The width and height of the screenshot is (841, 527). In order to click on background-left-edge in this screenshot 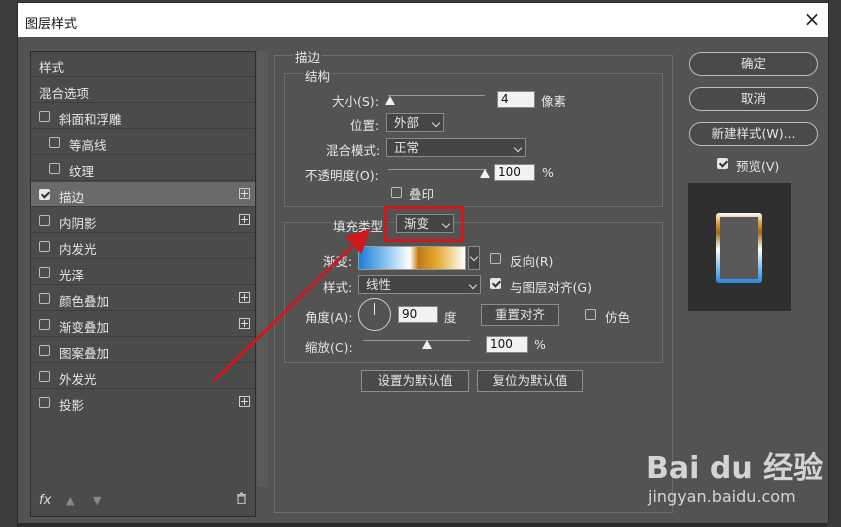, I will do `click(8, 263)`.